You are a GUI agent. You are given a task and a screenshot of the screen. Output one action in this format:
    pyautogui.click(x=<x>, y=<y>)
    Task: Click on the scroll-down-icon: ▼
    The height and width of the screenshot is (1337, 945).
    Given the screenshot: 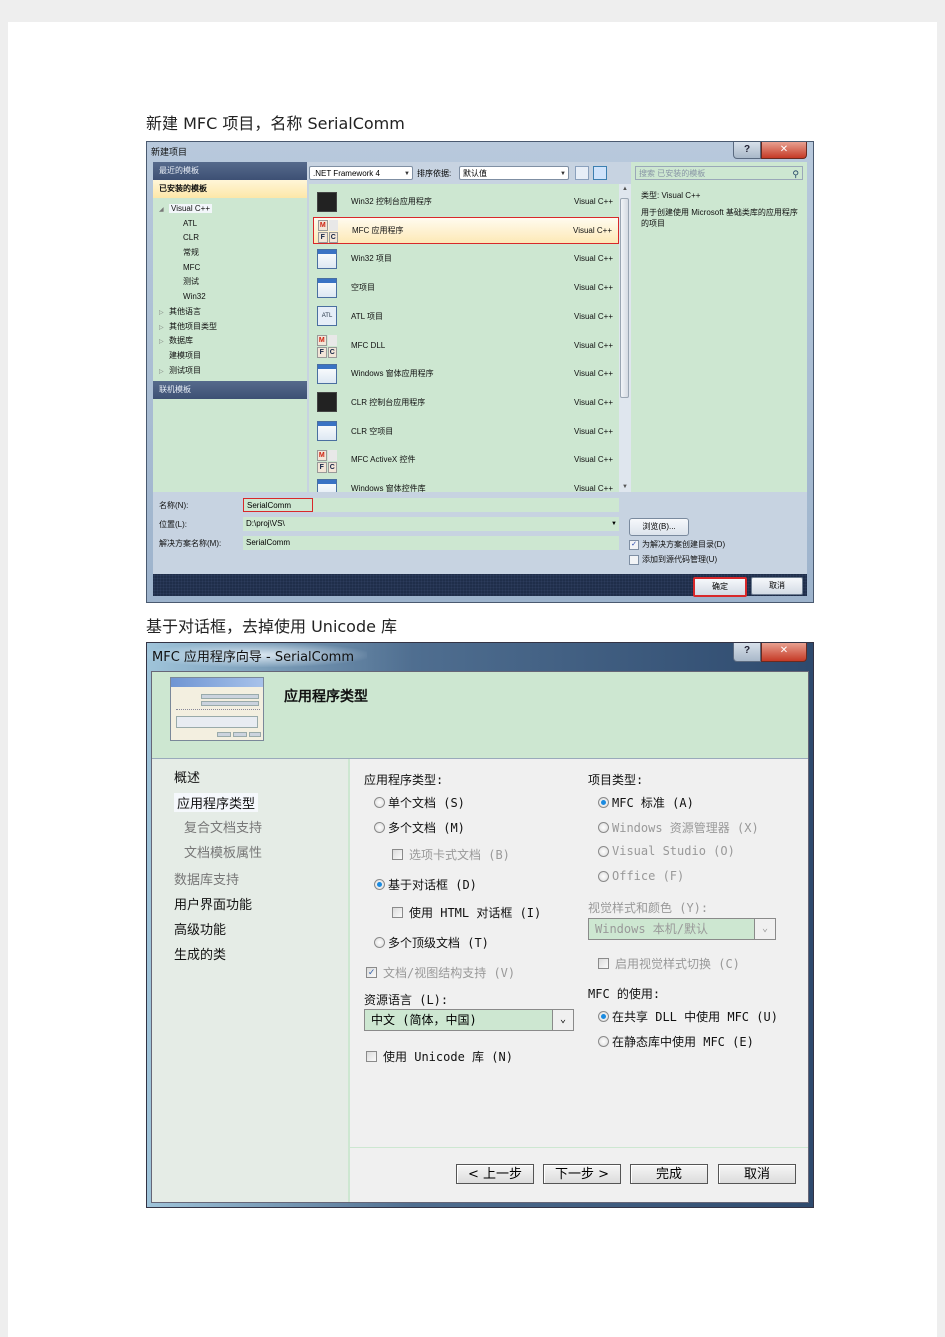 What is the action you would take?
    pyautogui.click(x=625, y=487)
    